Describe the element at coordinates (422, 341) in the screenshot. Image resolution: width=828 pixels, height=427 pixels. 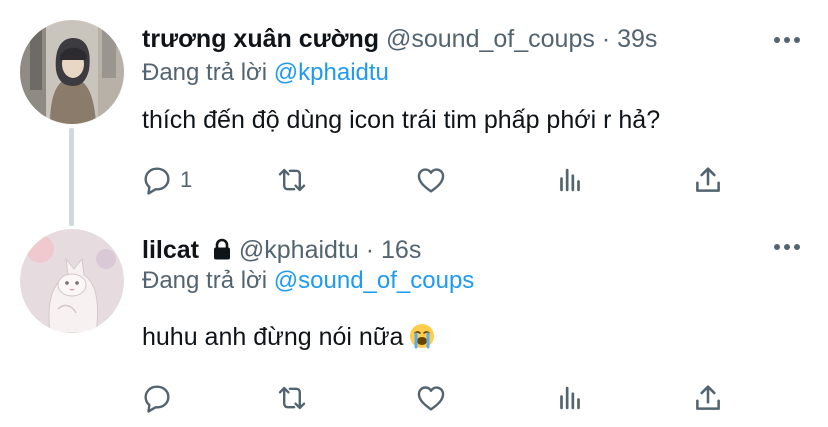
I see `loudly-crying-face-icon` at that location.